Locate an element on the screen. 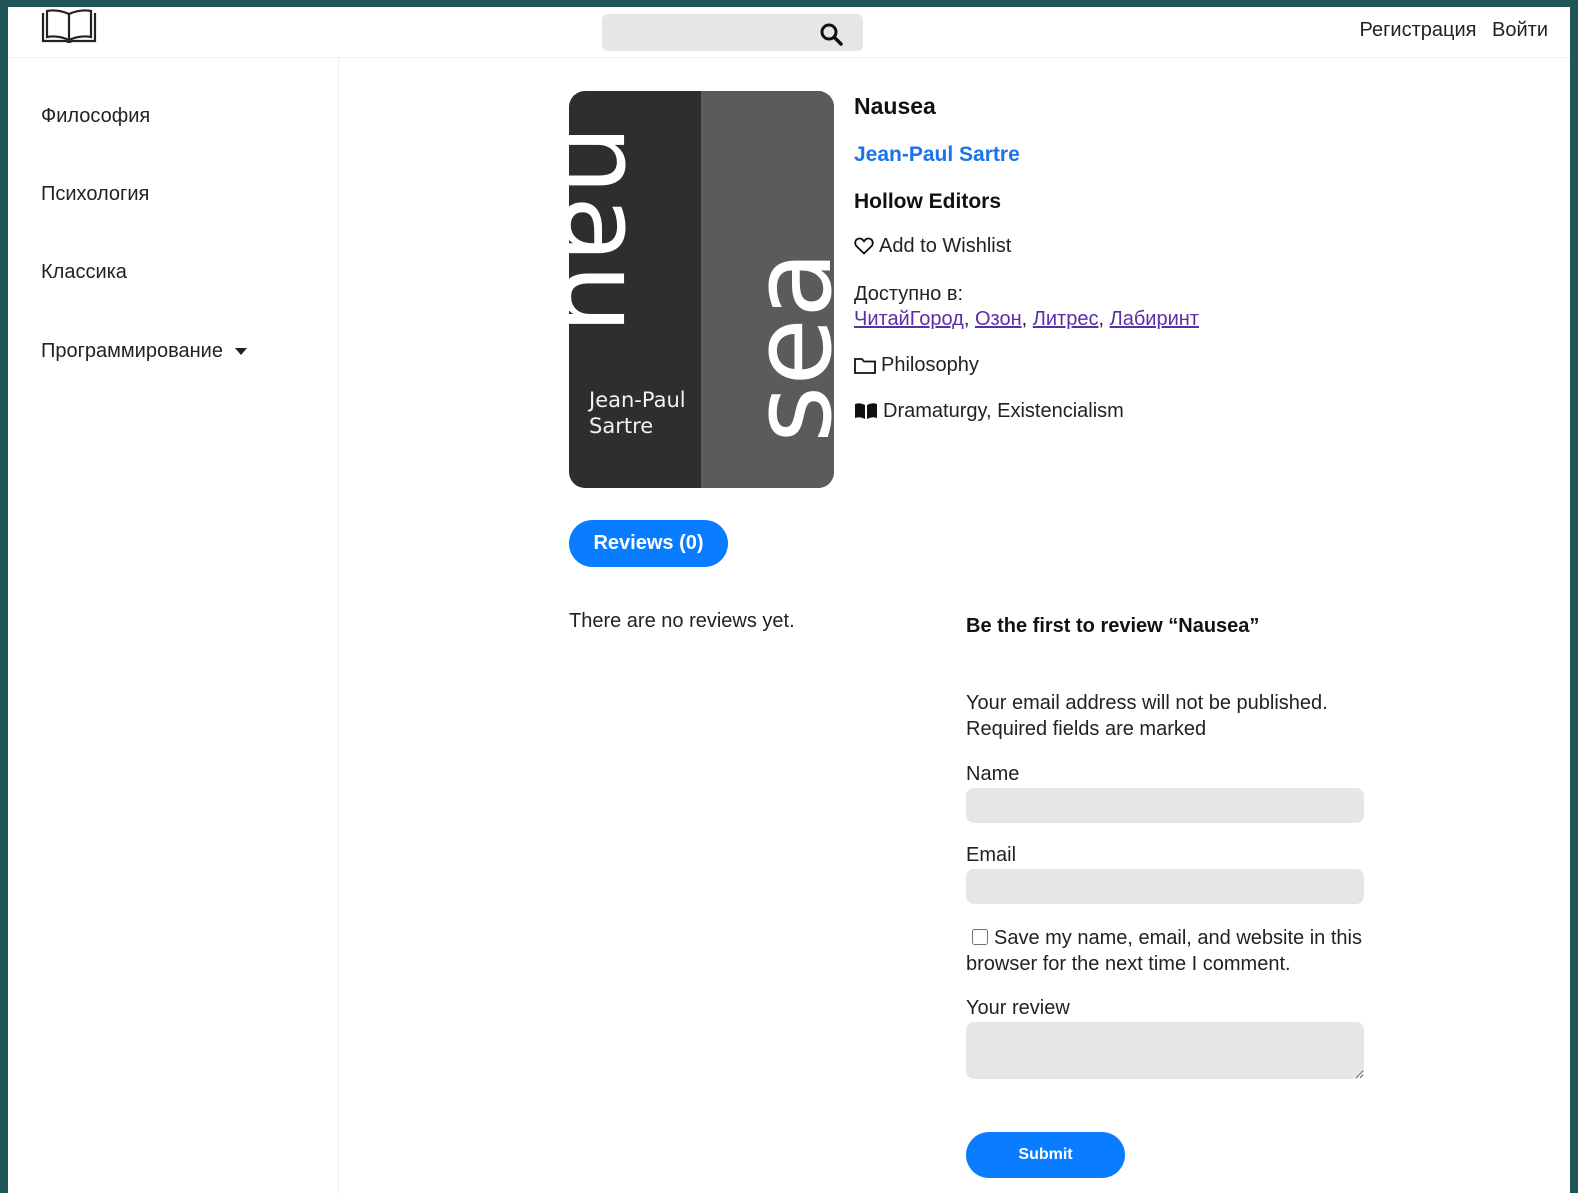 The width and height of the screenshot is (1578, 1193). store-link-chitaigorod: ЧитайГород is located at coordinates (909, 319).